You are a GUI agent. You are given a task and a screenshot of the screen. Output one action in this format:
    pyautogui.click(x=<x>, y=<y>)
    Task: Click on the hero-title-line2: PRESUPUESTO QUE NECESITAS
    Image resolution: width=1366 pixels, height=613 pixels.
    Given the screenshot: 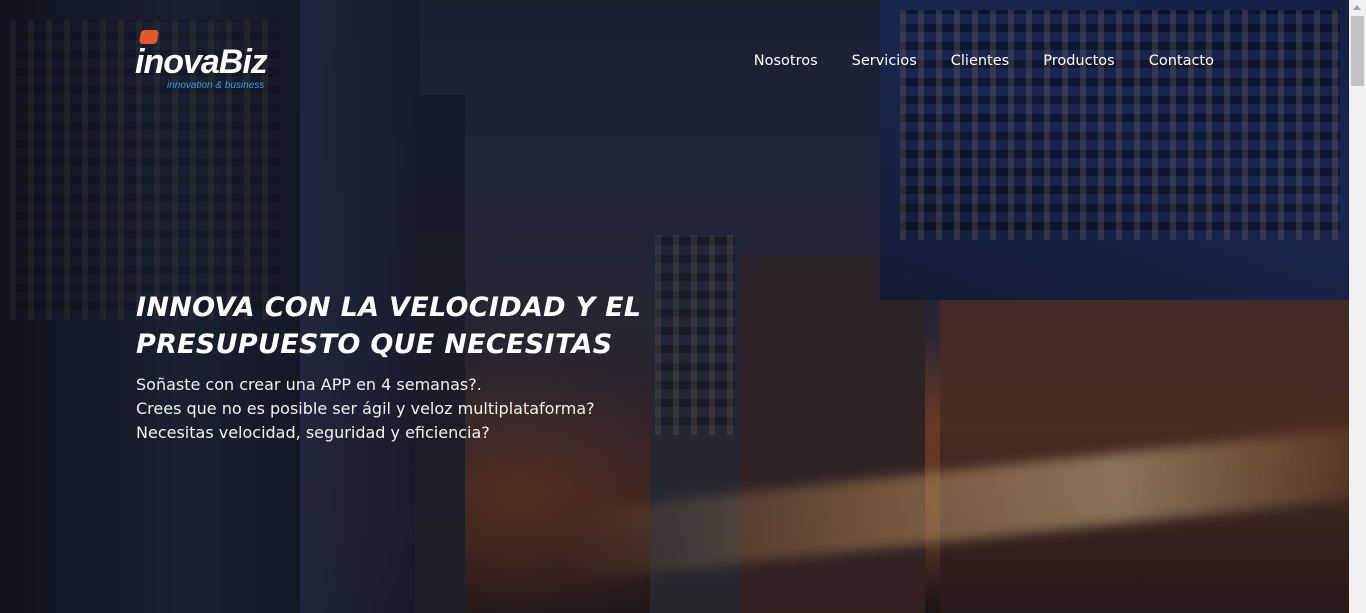 What is the action you would take?
    pyautogui.click(x=374, y=344)
    